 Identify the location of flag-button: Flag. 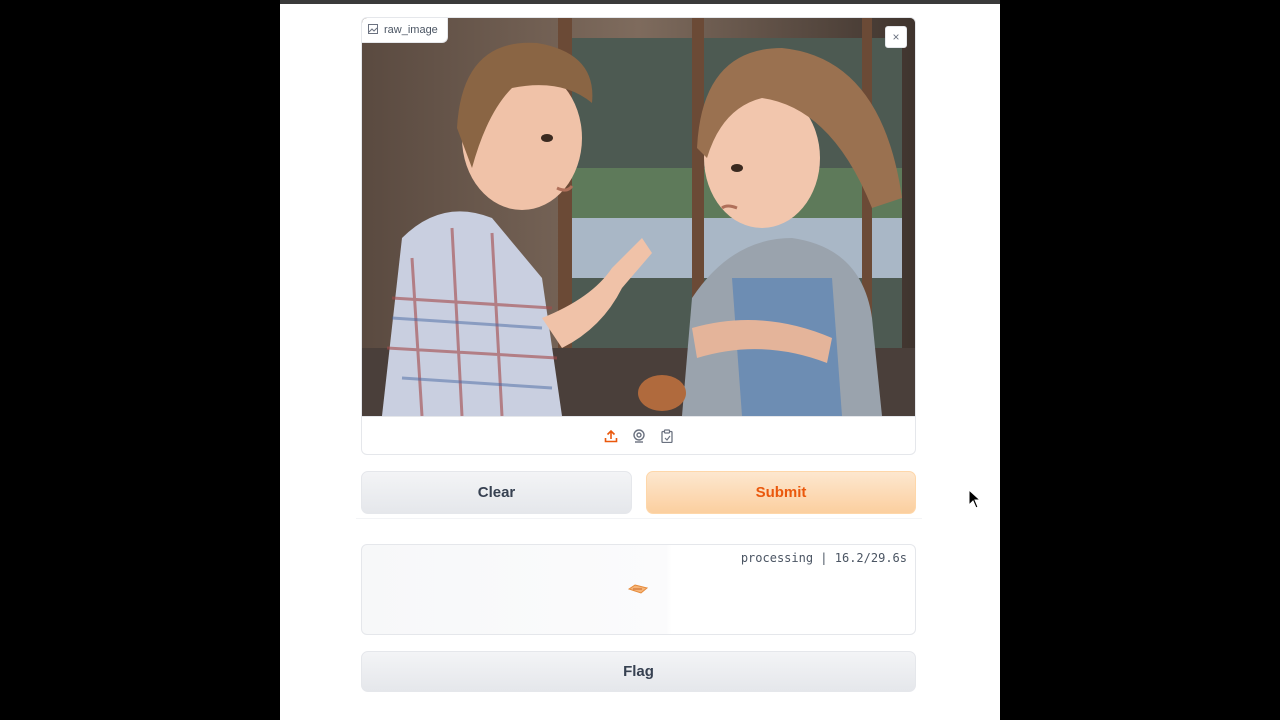
(638, 671).